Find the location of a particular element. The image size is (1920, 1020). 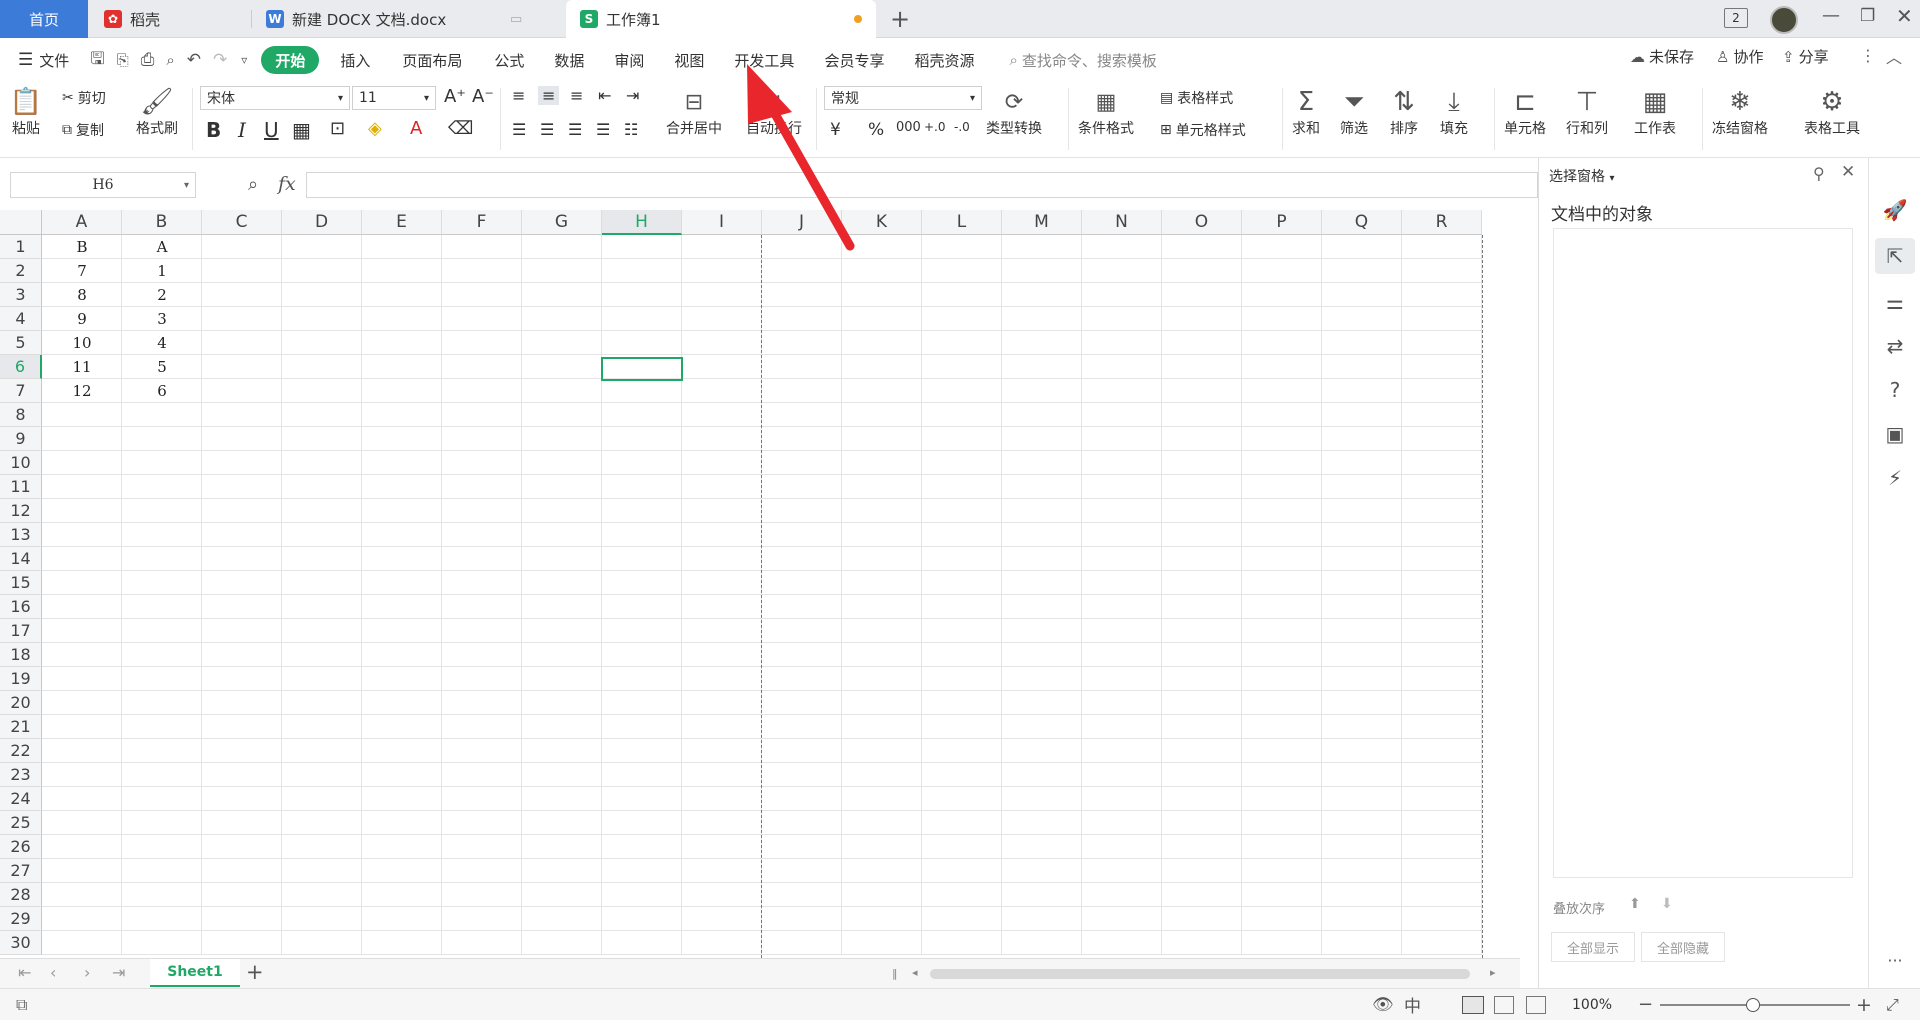

sheet-tab-sheet1: Sheet1 is located at coordinates (195, 973).